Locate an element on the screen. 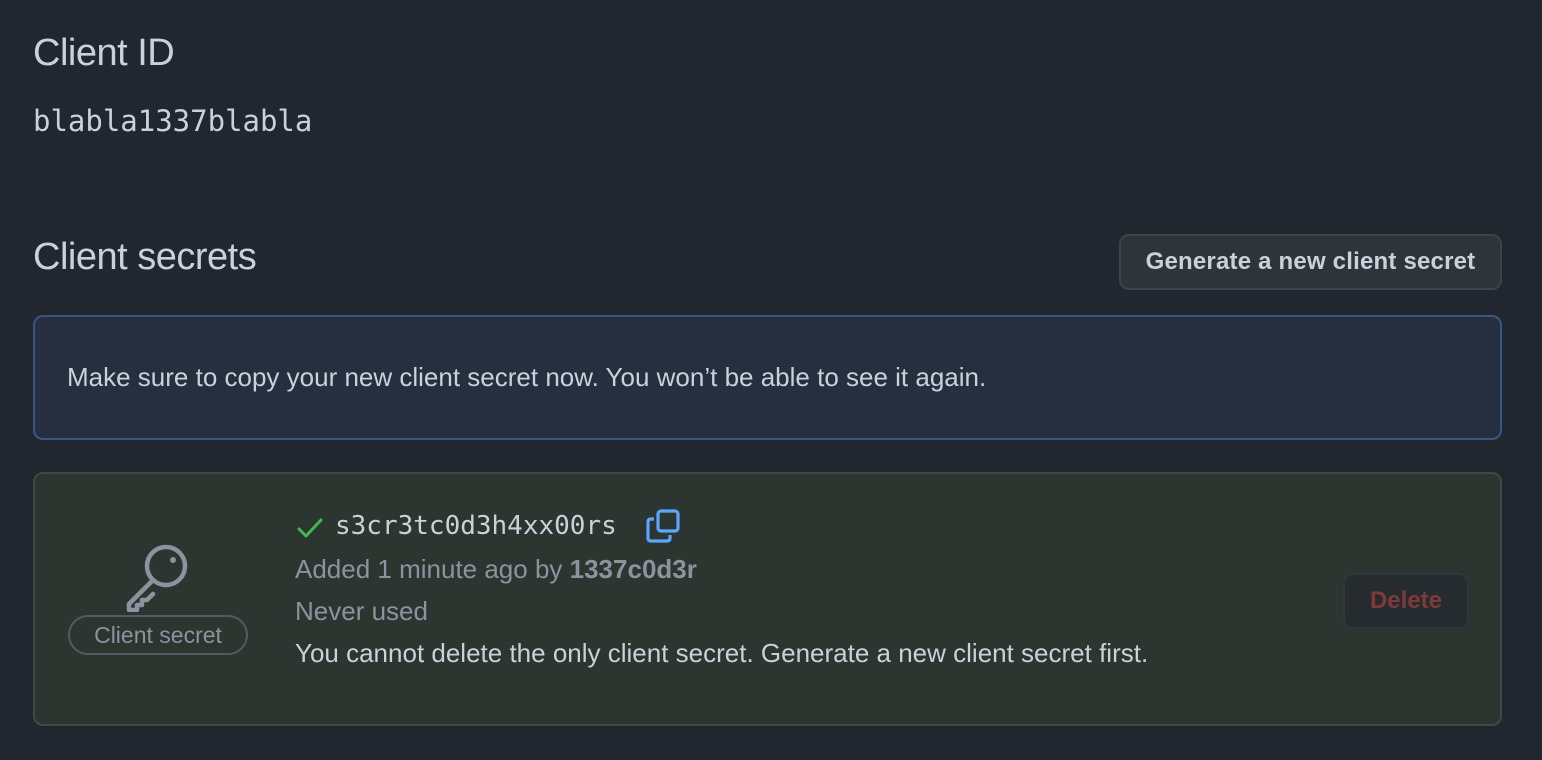  secret-added-info: Added 1 minute ago by 1337c0d3r is located at coordinates (496, 569).